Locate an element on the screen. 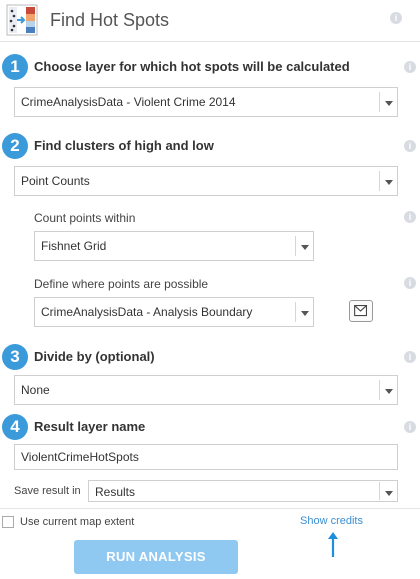 This screenshot has width=420, height=579. divide-by-value: None is located at coordinates (35, 390).